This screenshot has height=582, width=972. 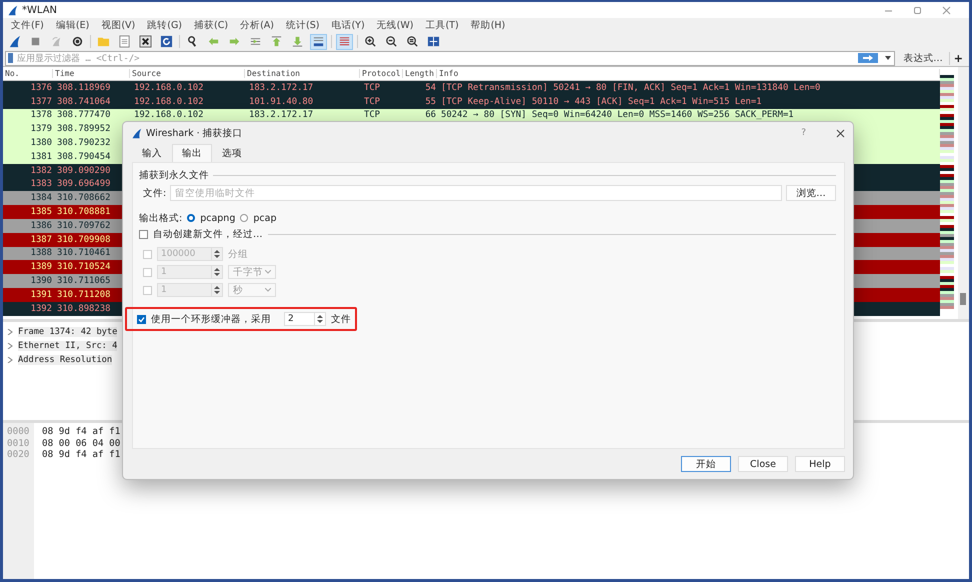 I want to click on table-cell-text: 310.709762, so click(x=84, y=225).